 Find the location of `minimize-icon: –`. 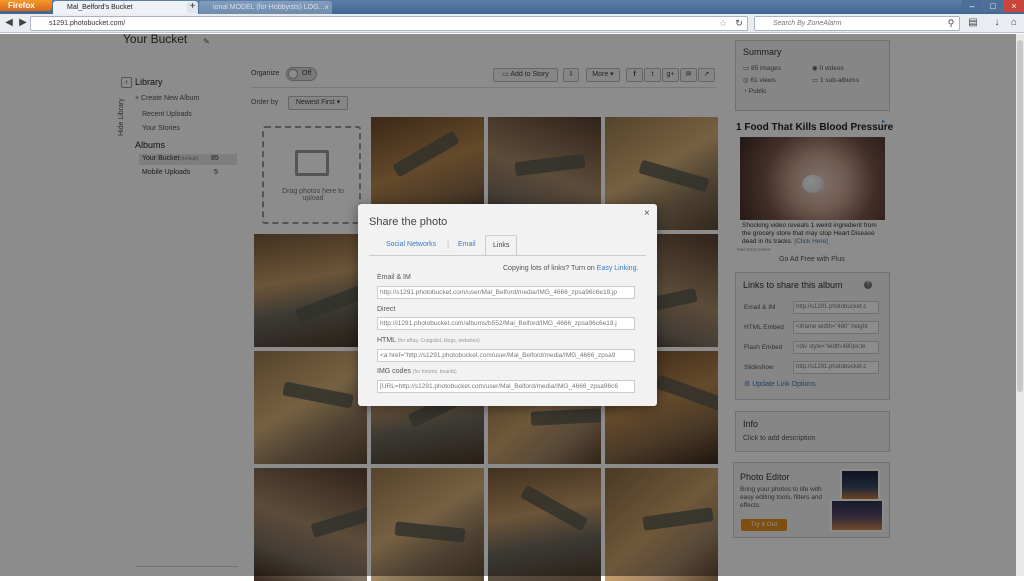

minimize-icon: – is located at coordinates (972, 6).